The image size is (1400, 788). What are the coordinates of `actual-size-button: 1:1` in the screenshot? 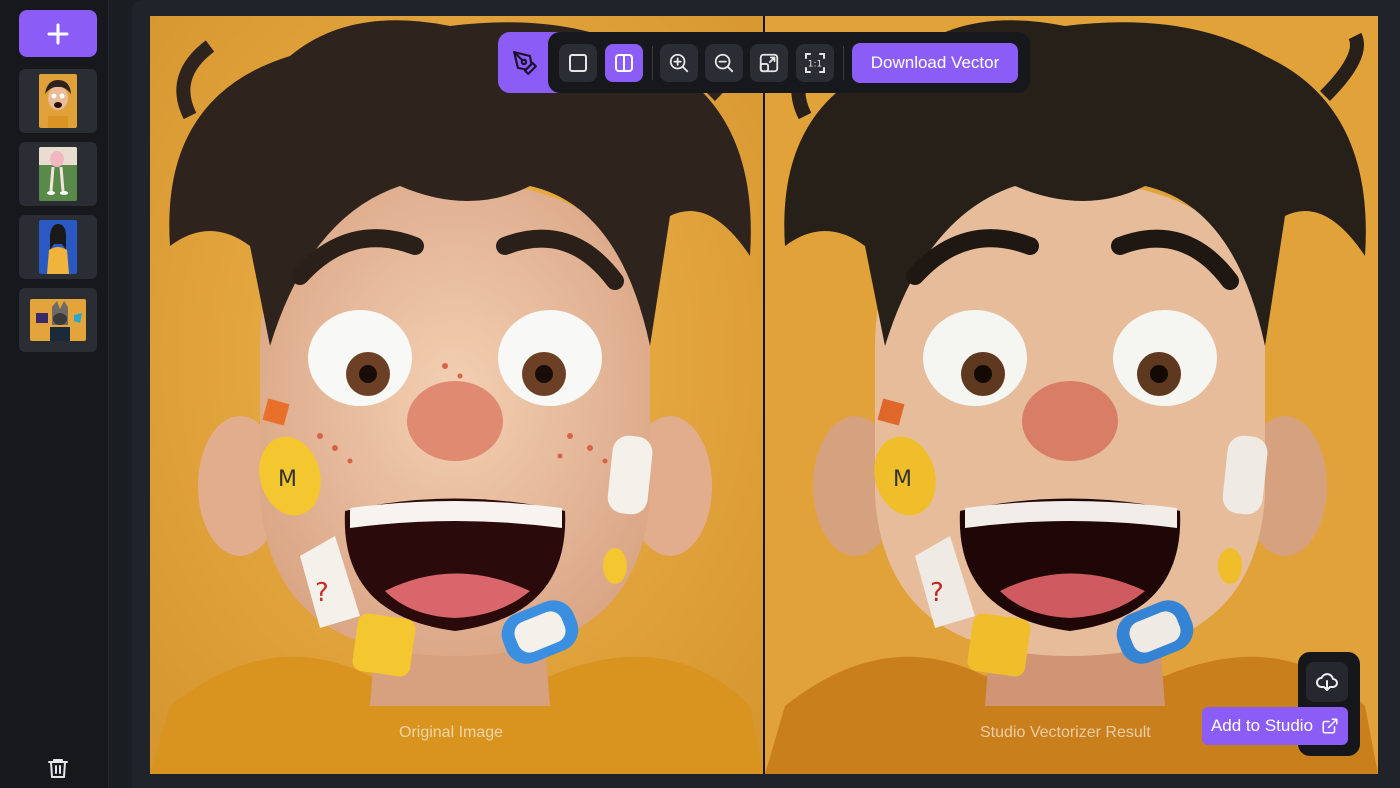 It's located at (815, 63).